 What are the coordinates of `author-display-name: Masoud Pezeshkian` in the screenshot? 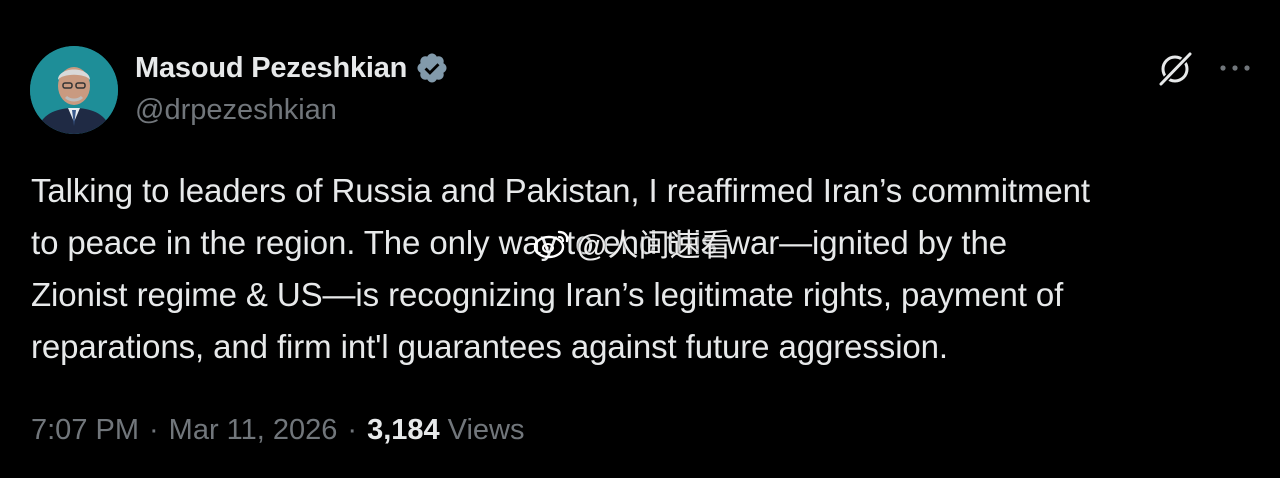 It's located at (271, 68).